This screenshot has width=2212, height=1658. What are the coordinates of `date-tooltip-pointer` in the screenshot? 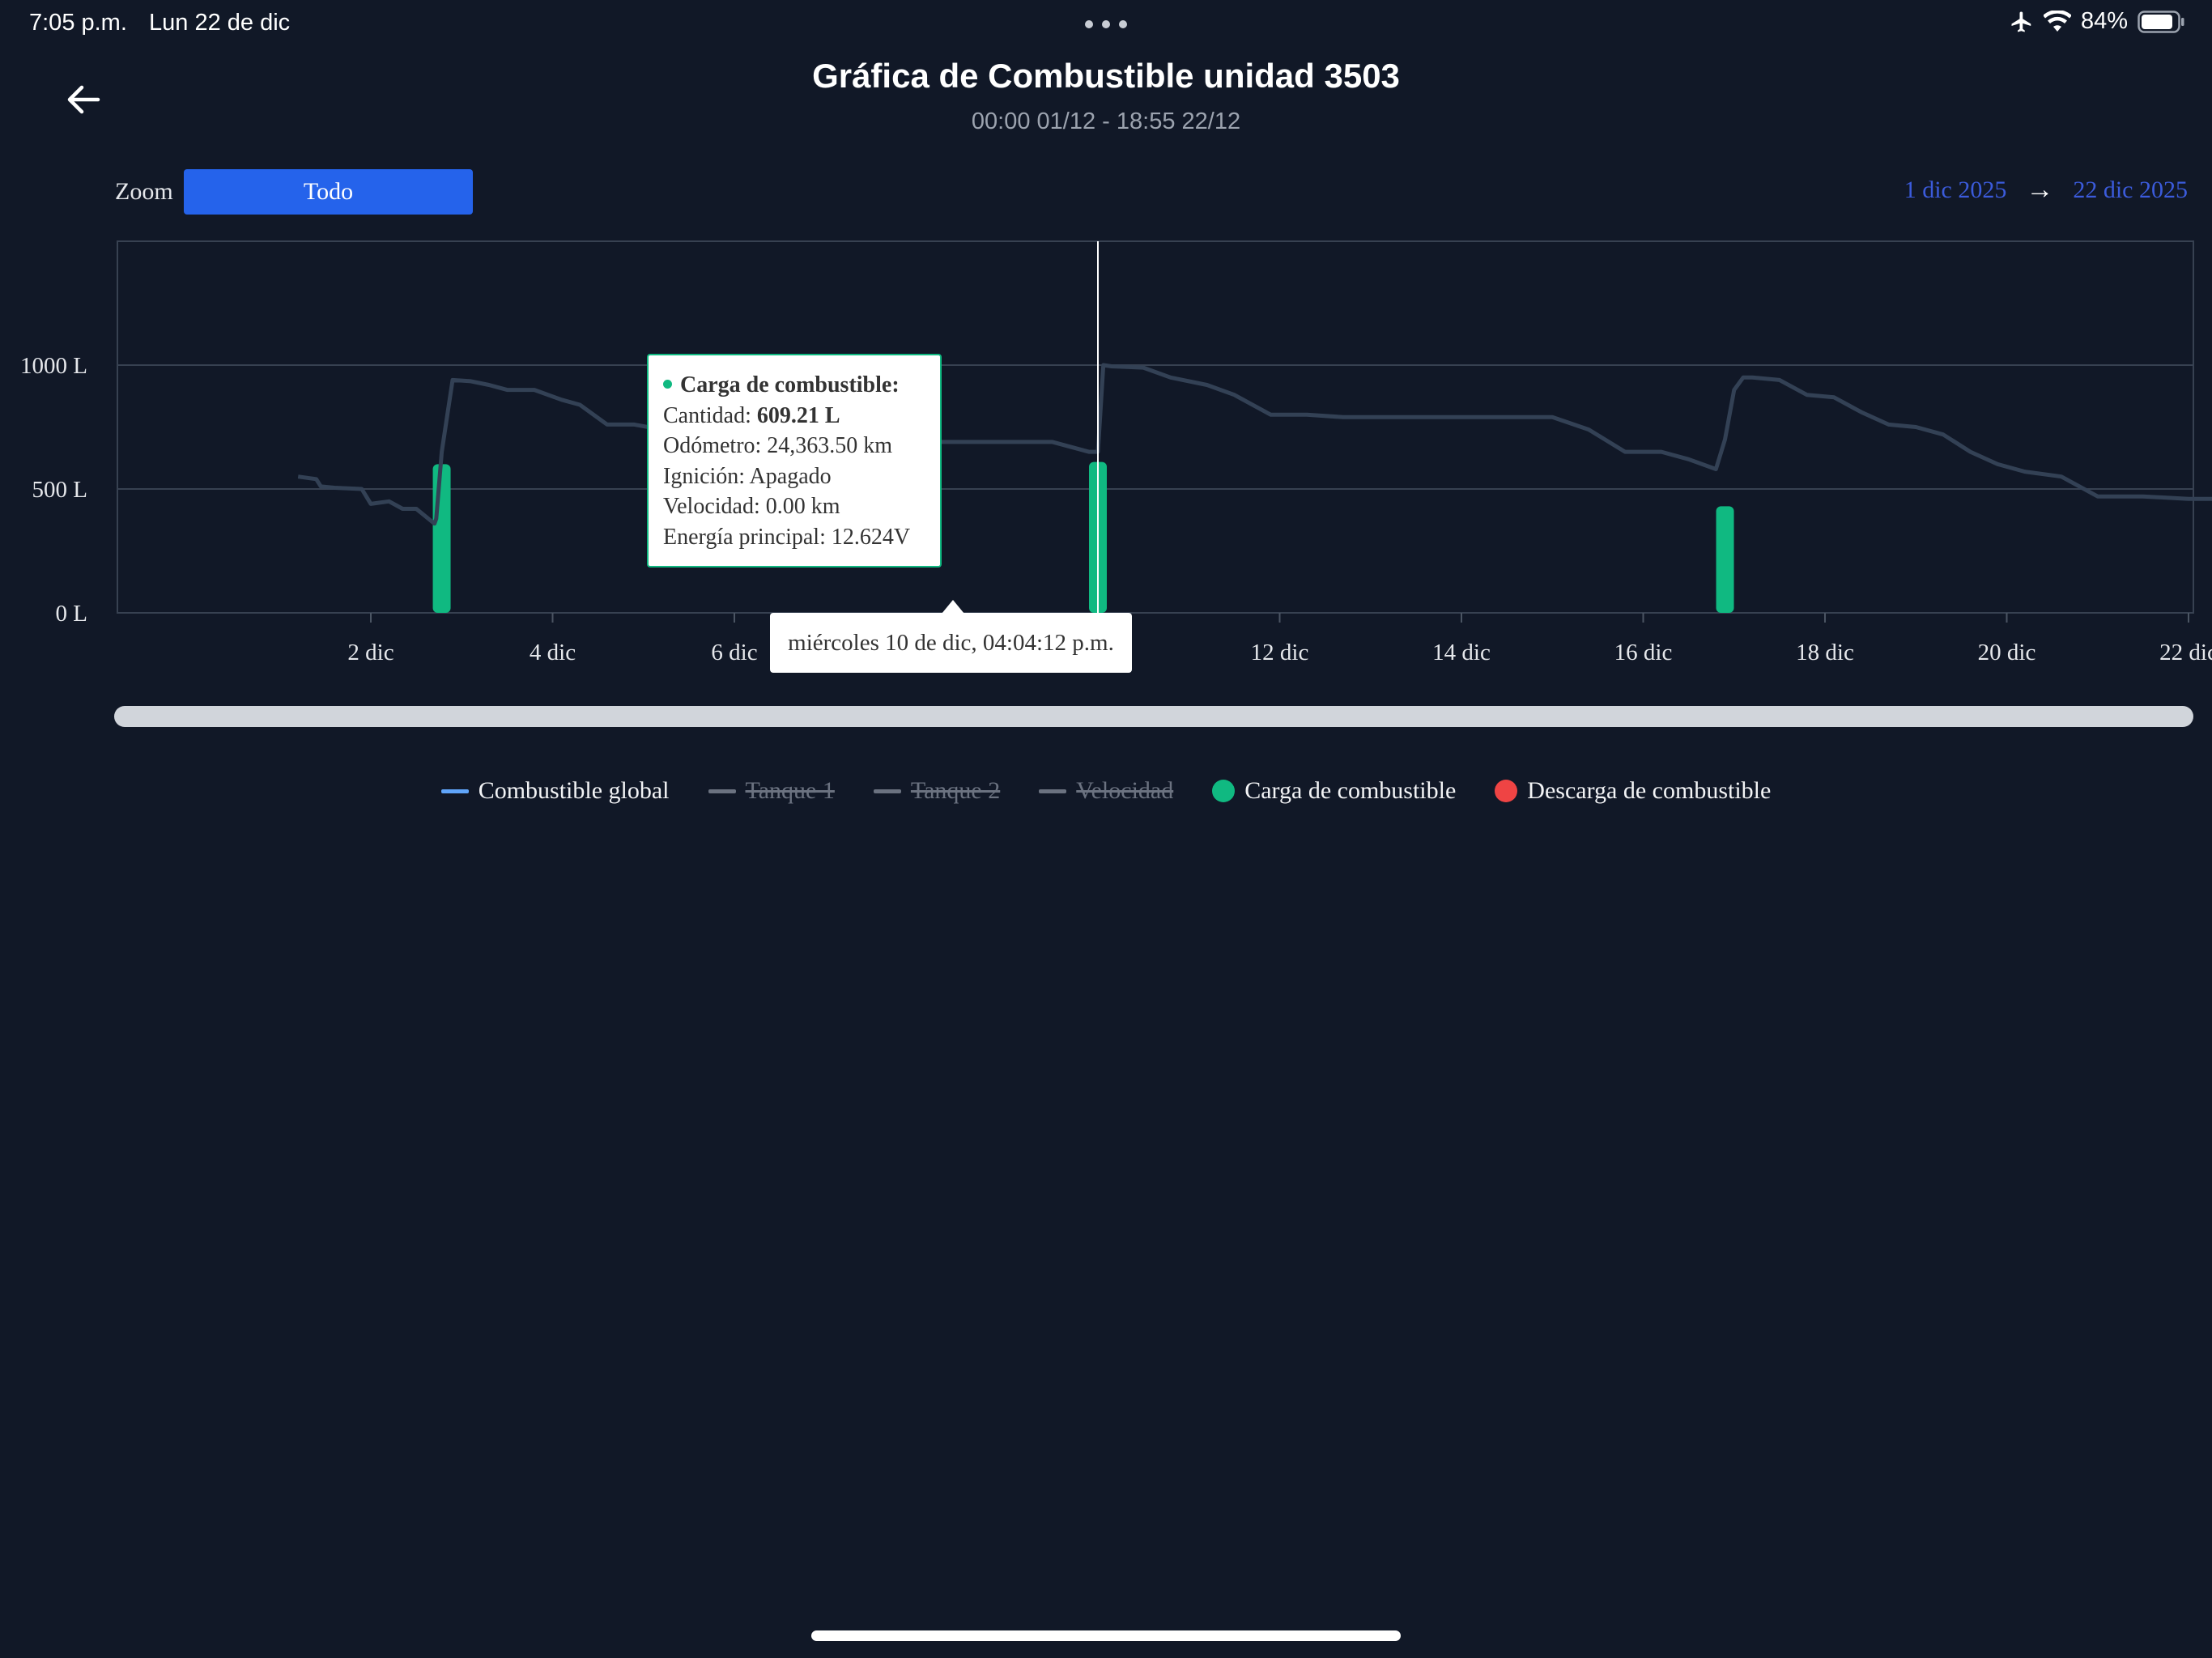 It's located at (953, 607).